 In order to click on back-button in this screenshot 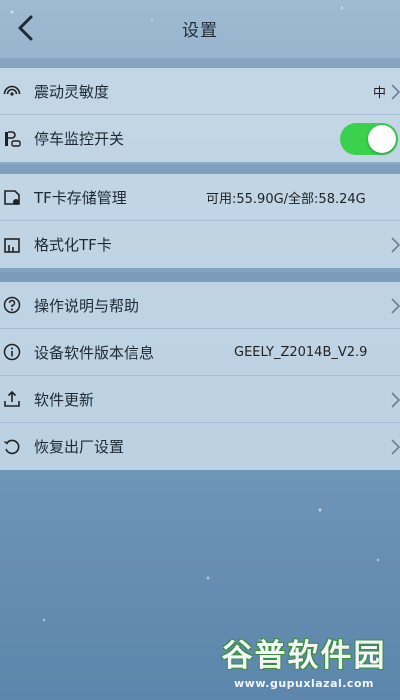, I will do `click(26, 28)`.